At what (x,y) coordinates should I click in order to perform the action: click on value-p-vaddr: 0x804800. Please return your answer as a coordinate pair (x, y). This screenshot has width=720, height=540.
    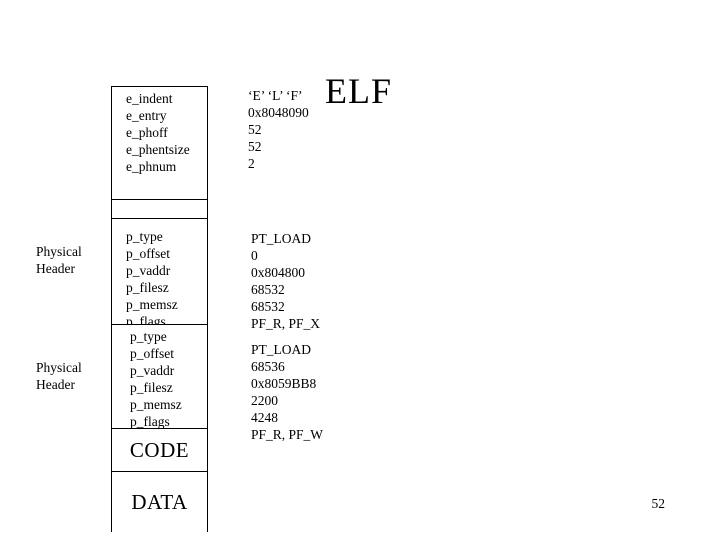
    Looking at the image, I should click on (278, 272).